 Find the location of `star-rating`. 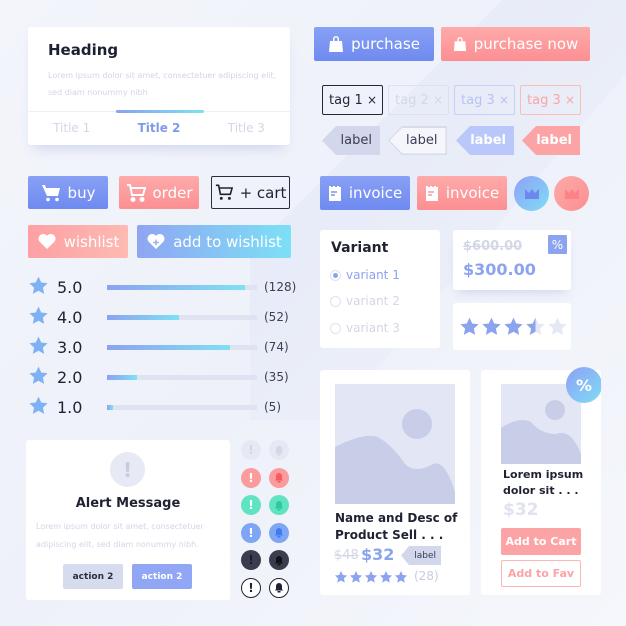

star-rating is located at coordinates (513, 328).